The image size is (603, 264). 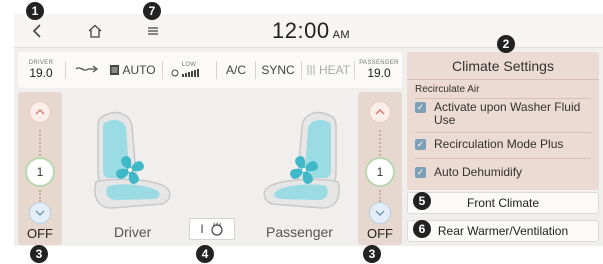 I want to click on passenger-seat-control-column: 1 OFF, so click(x=380, y=168).